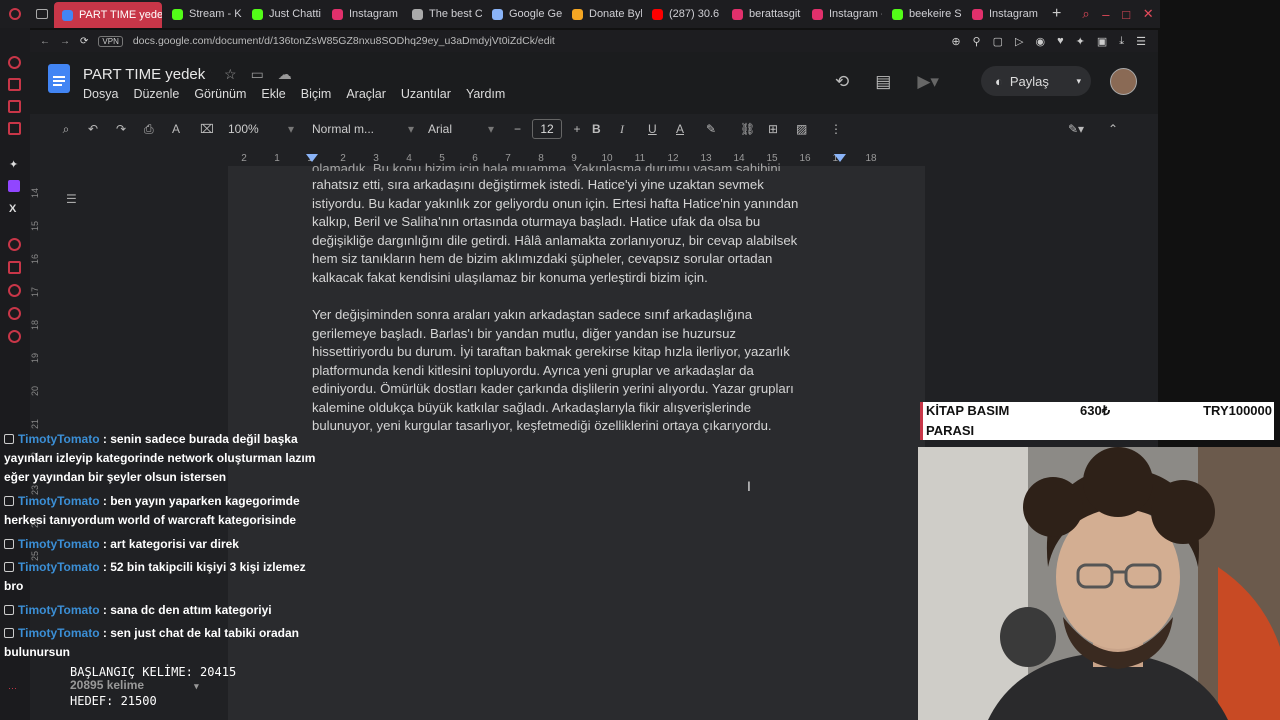 The image size is (1280, 720). What do you see at coordinates (110, 41) in the screenshot?
I see `vpn-badge: VPN` at bounding box center [110, 41].